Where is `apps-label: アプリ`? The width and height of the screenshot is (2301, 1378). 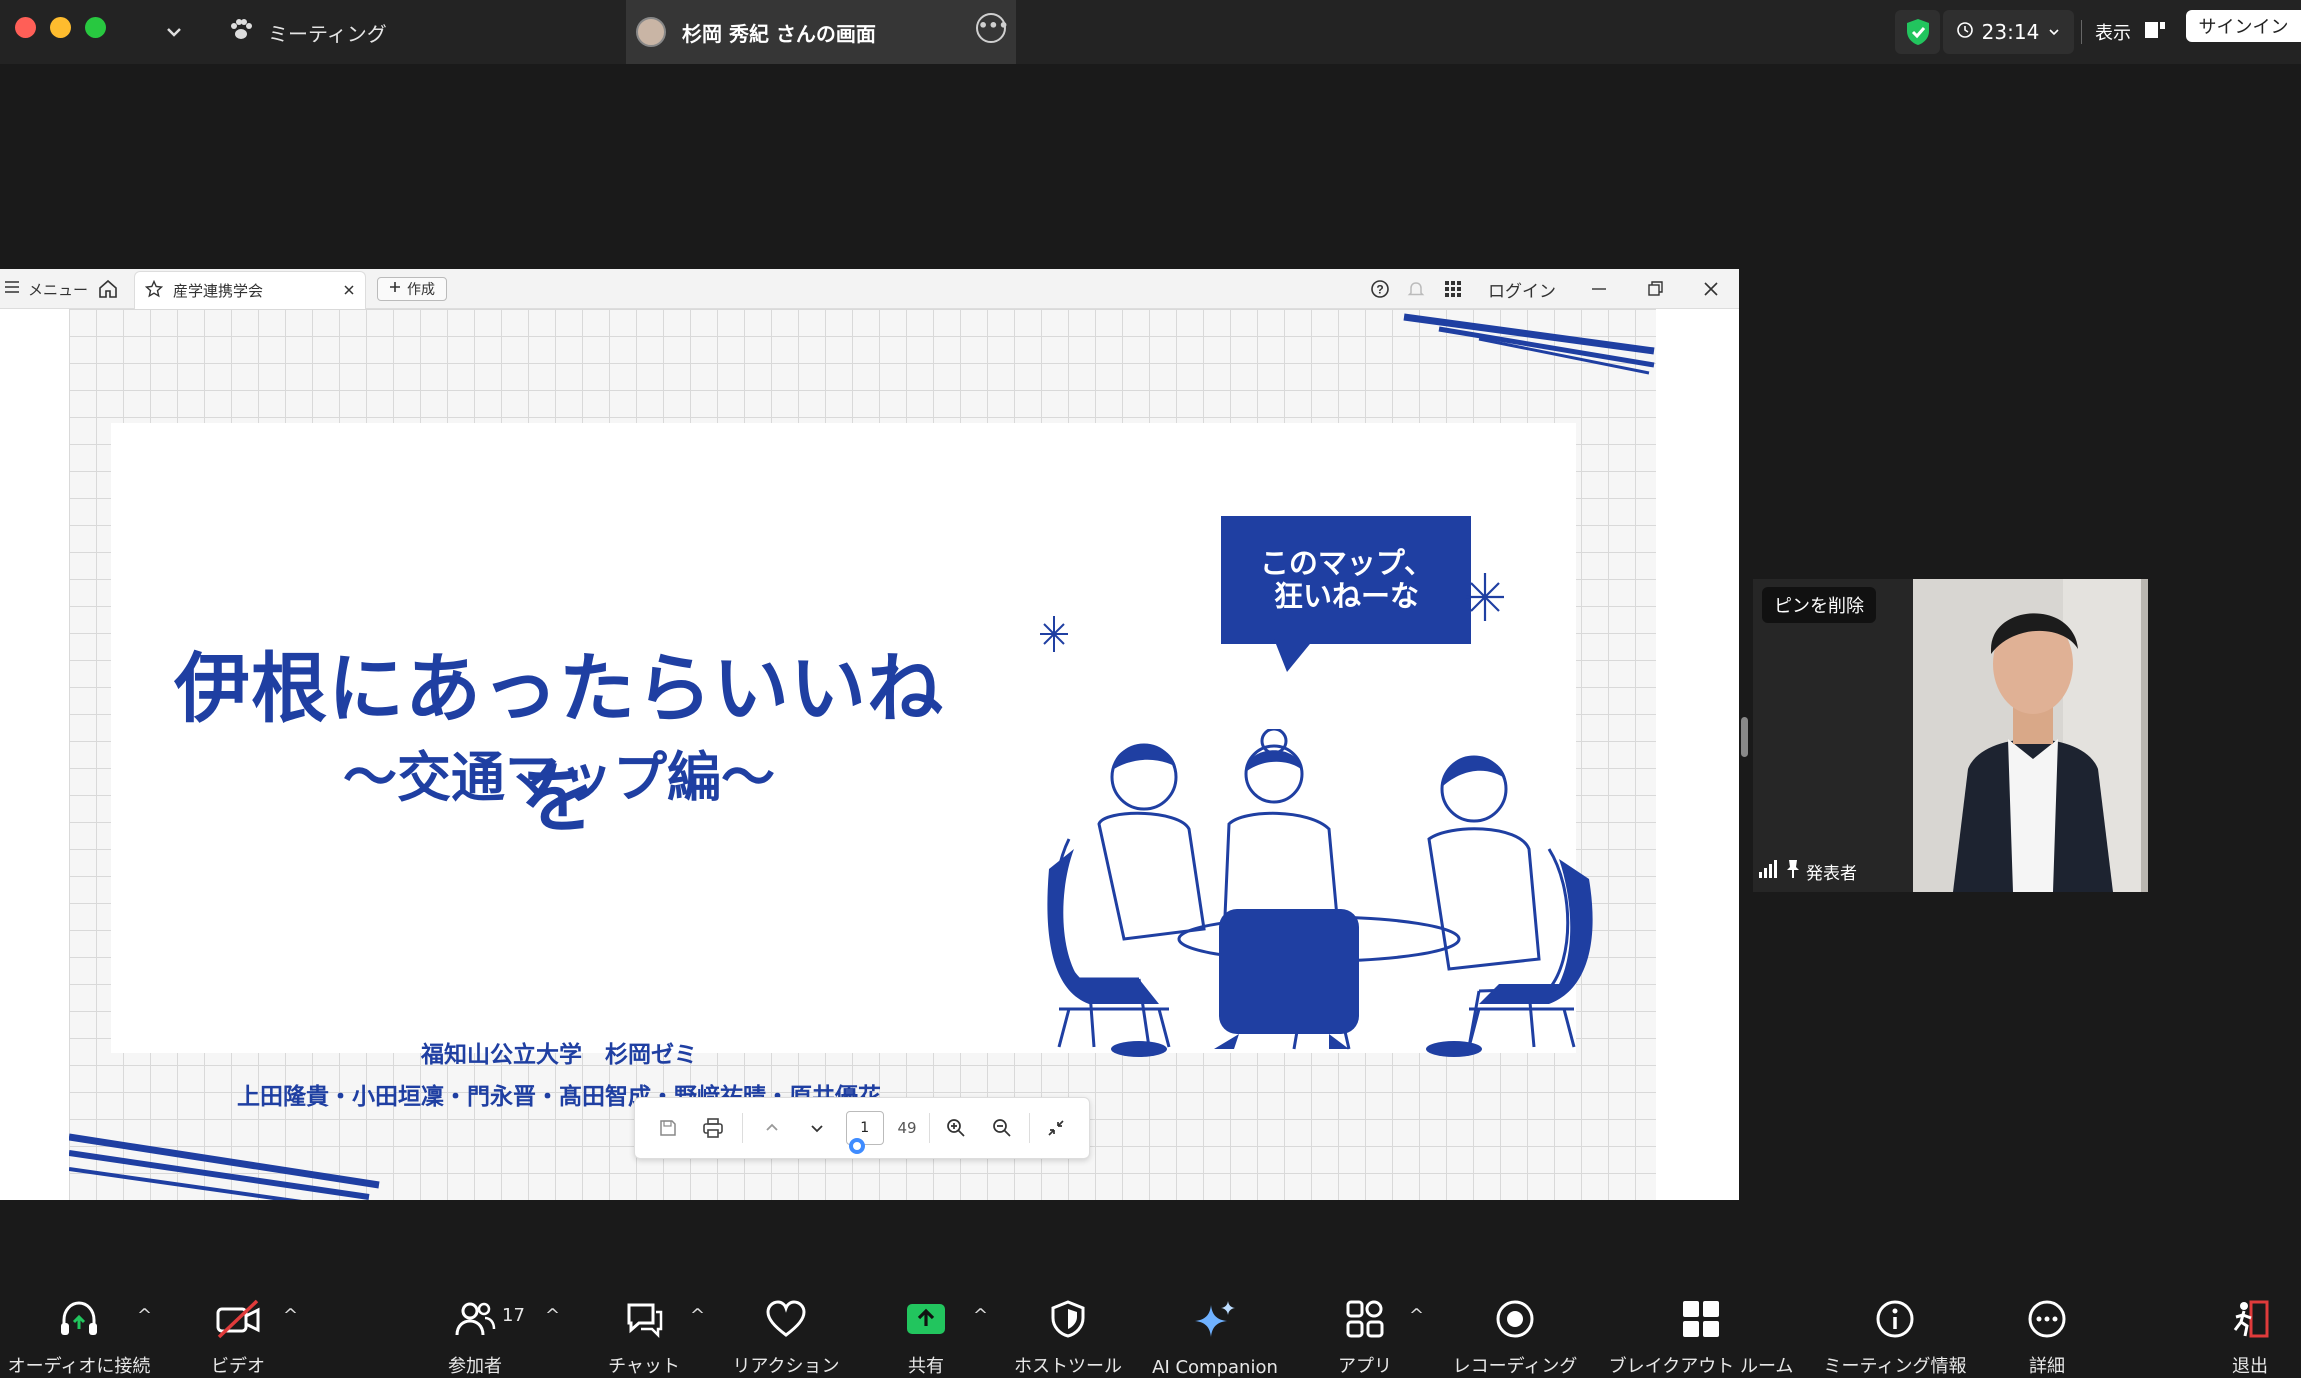 apps-label: アプリ is located at coordinates (1365, 1366).